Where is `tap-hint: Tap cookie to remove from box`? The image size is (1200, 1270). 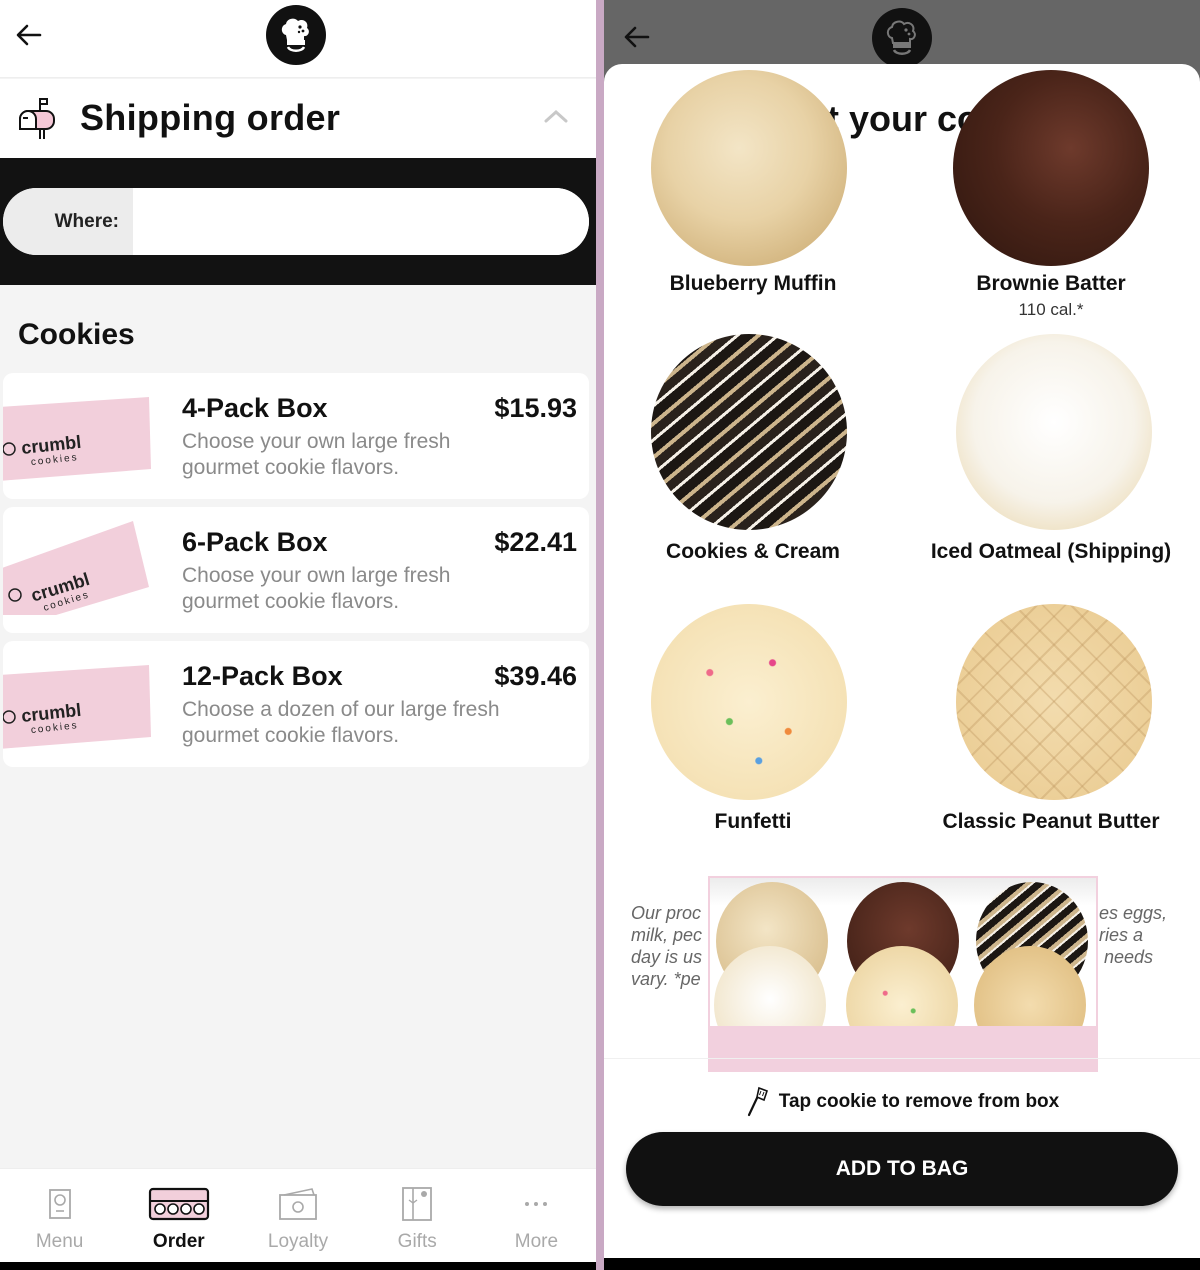
tap-hint: Tap cookie to remove from box is located at coordinates (902, 1102).